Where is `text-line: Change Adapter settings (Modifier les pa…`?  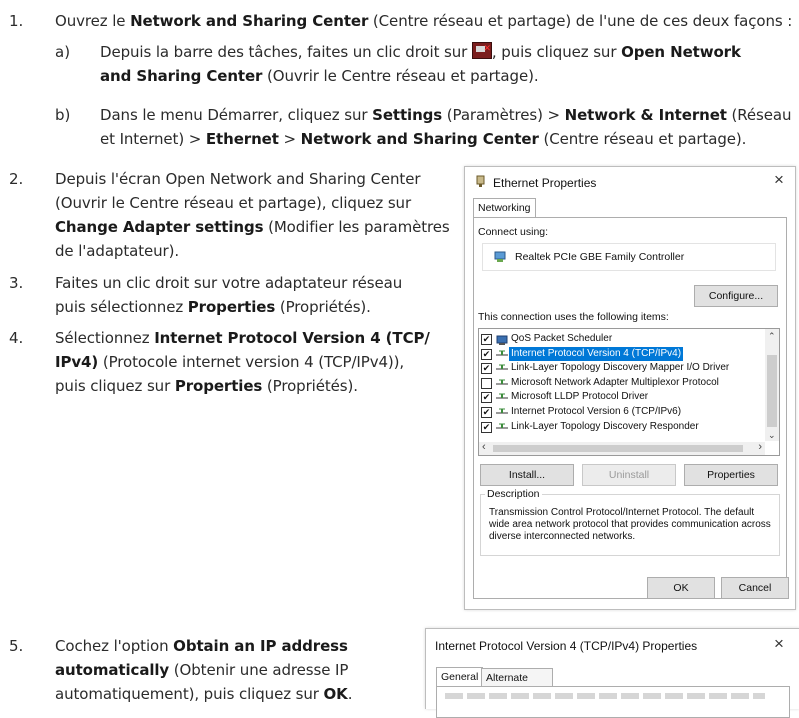 text-line: Change Adapter settings (Modifier les pa… is located at coordinates (252, 227).